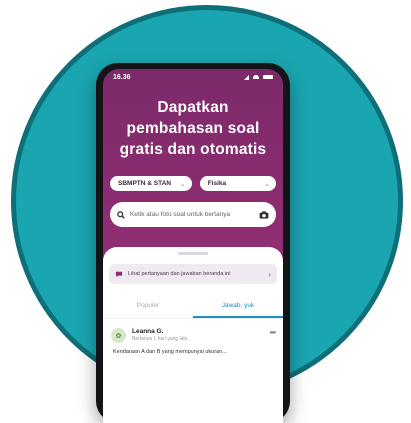 This screenshot has height=423, width=411. Describe the element at coordinates (193, 183) in the screenshot. I see `filter-row: SBMPTN & STAN ⌄ Fisika ⌄` at that location.